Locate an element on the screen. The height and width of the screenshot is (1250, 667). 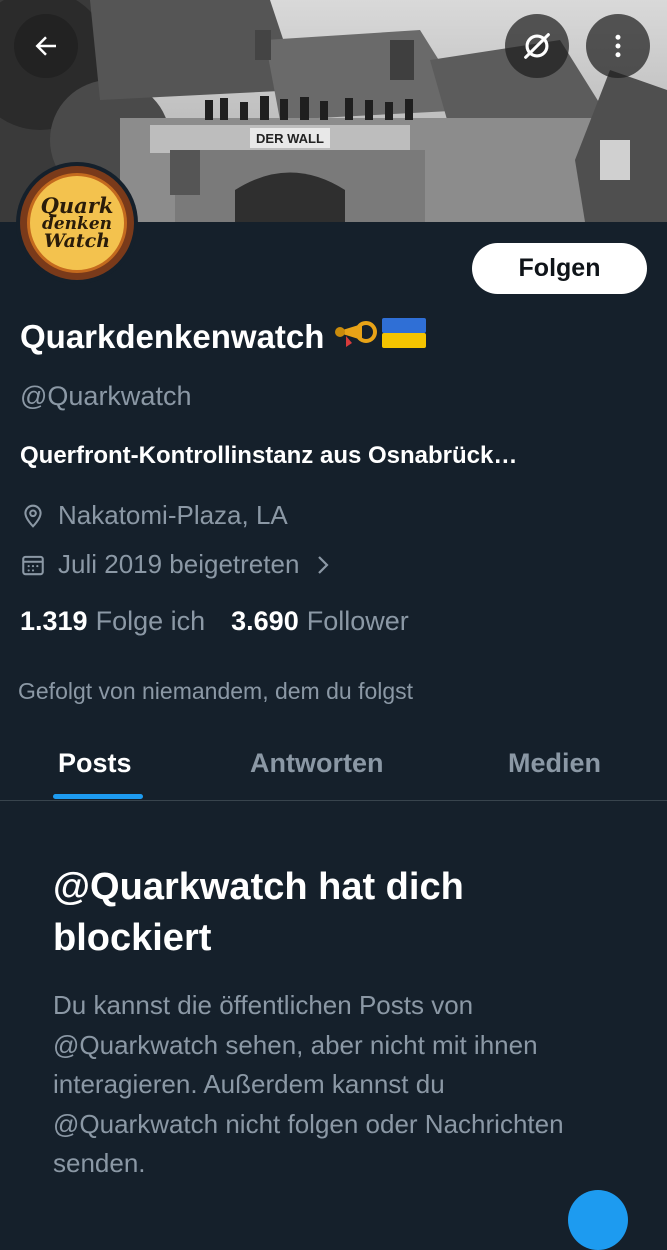
avatar-logo-line: Watch is located at coordinates (77, 241).